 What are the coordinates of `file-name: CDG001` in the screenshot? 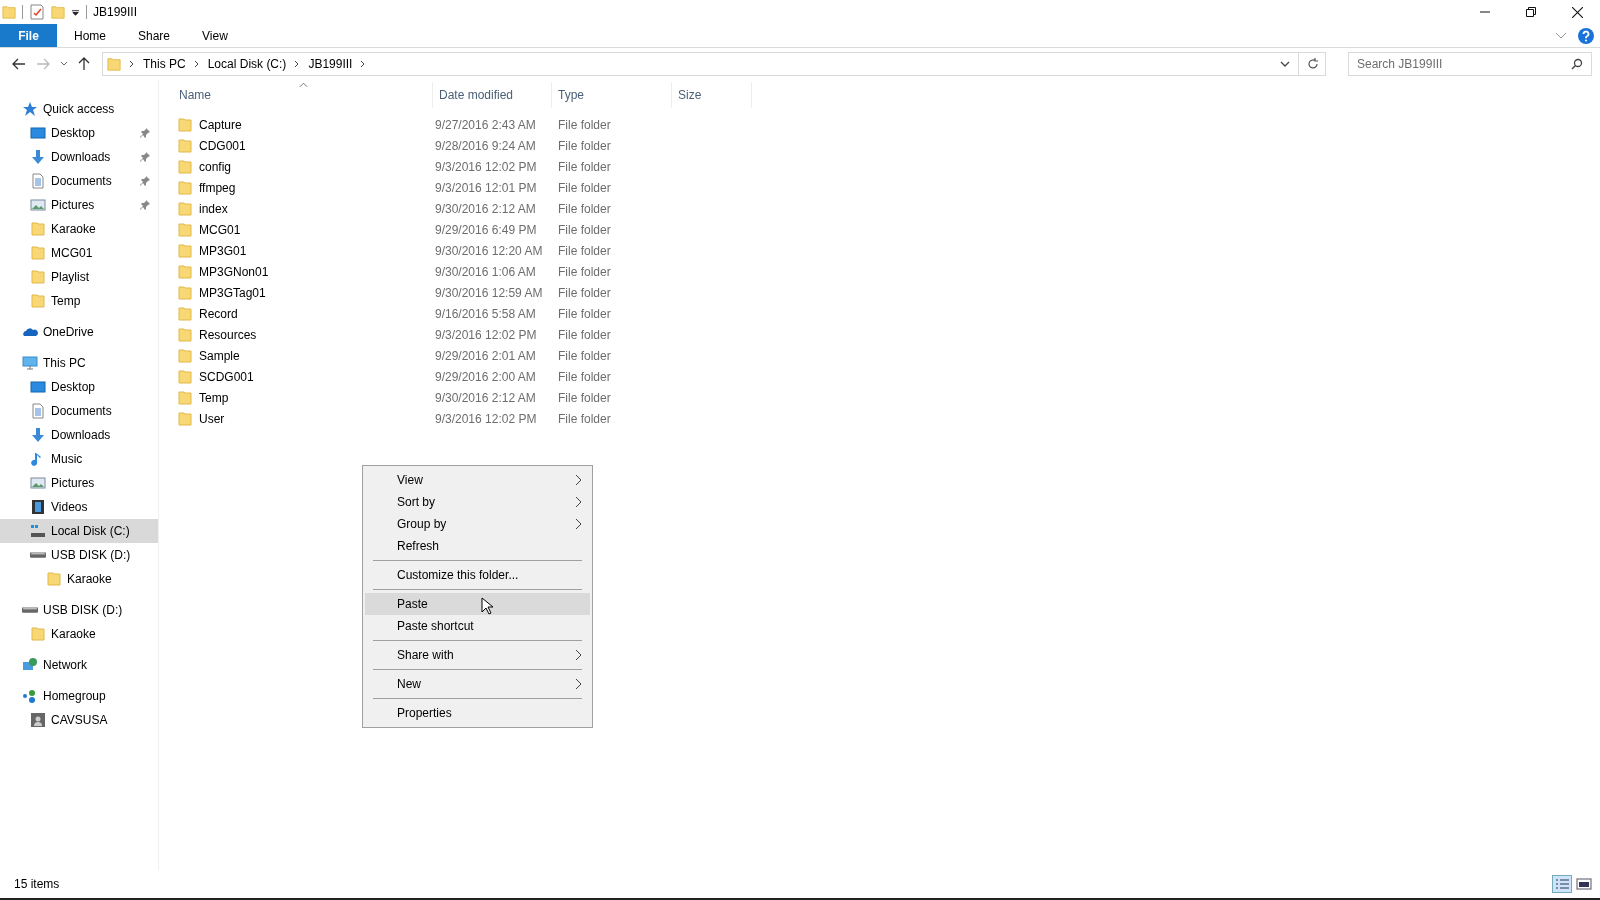 It's located at (222, 145).